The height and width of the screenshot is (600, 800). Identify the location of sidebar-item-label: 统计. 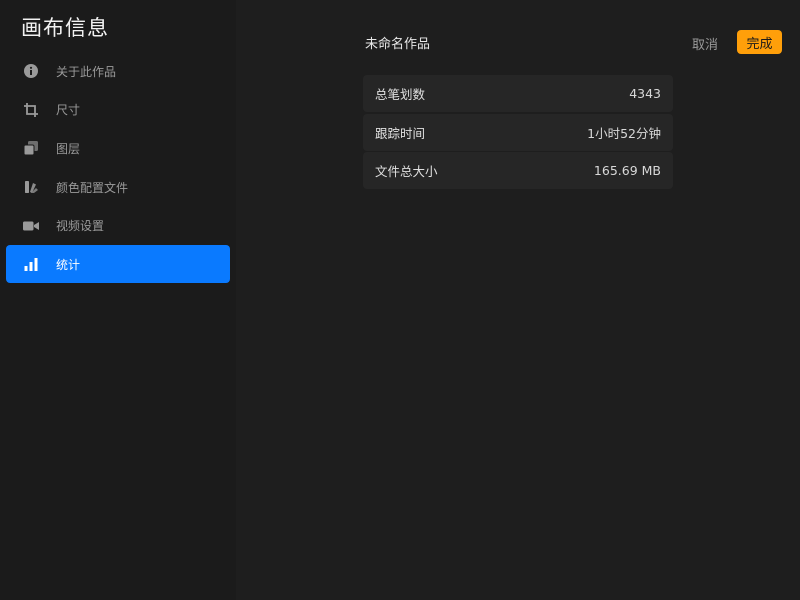
(68, 264).